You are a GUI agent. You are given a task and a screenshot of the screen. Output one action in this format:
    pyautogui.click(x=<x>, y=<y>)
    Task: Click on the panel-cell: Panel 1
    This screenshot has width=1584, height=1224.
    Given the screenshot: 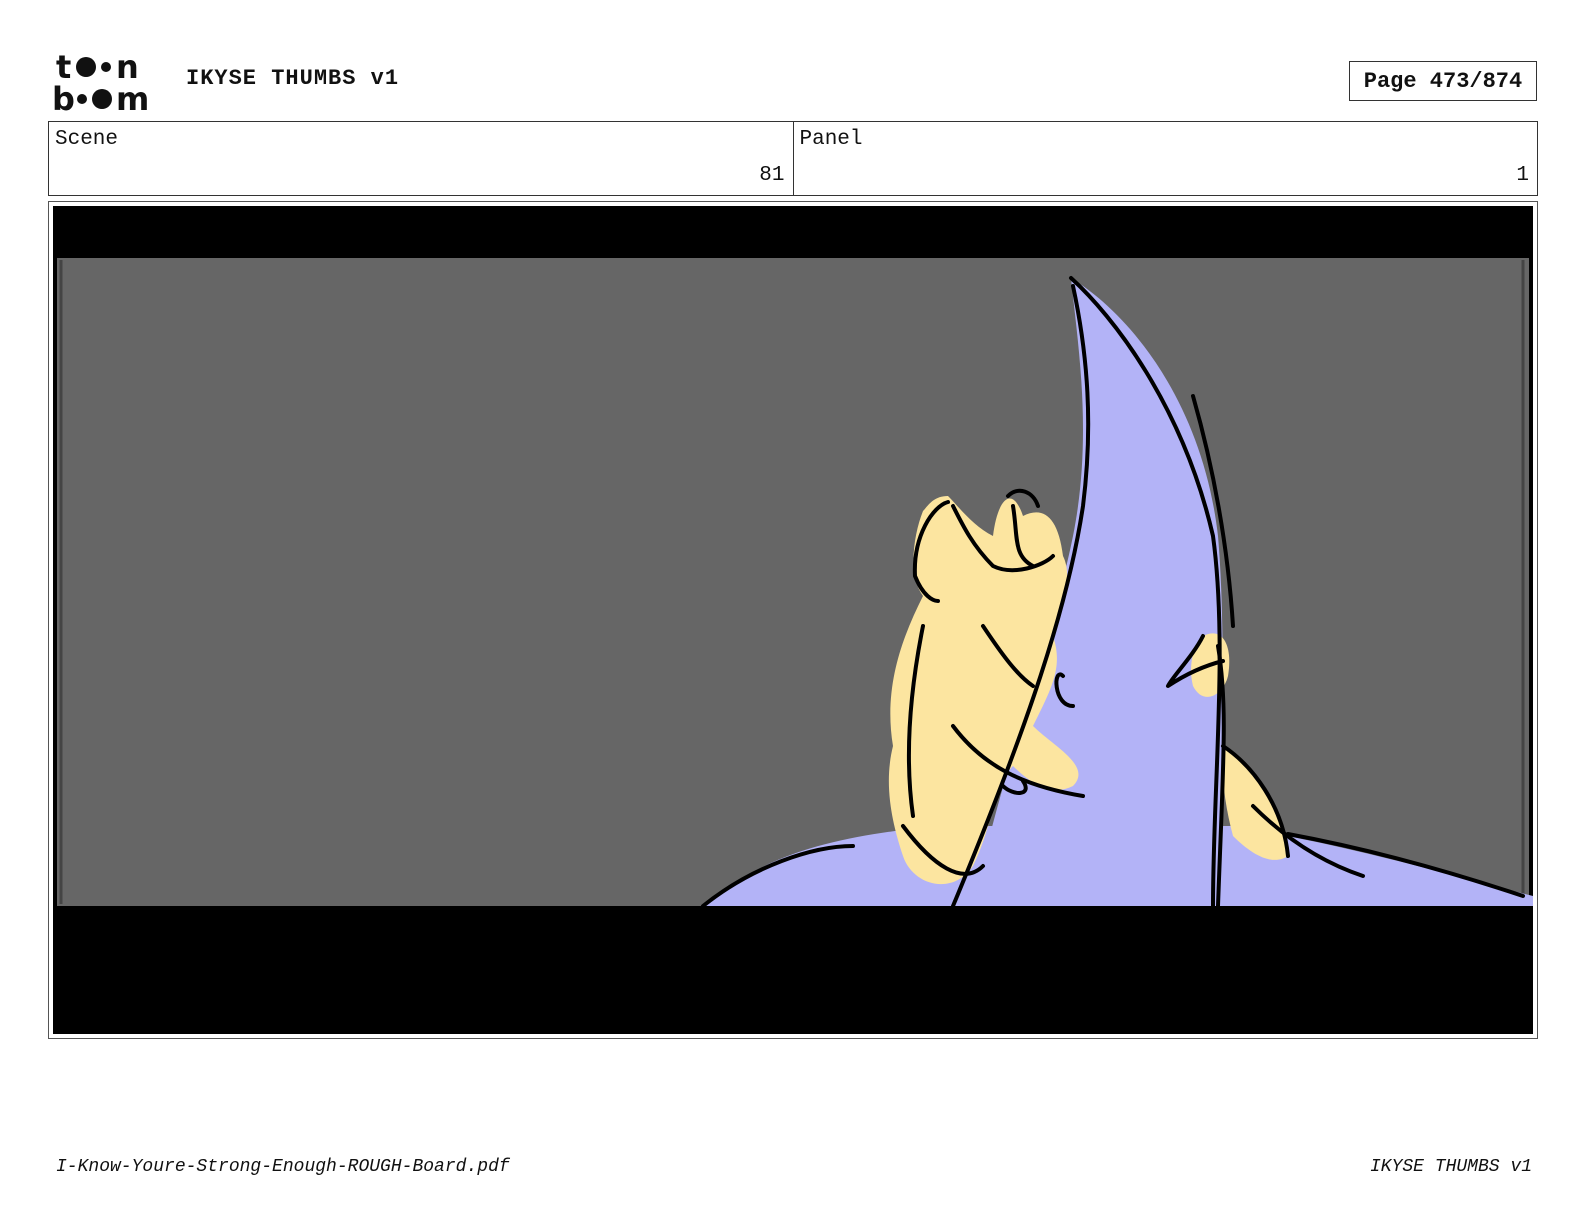 What is the action you would take?
    pyautogui.click(x=1165, y=158)
    